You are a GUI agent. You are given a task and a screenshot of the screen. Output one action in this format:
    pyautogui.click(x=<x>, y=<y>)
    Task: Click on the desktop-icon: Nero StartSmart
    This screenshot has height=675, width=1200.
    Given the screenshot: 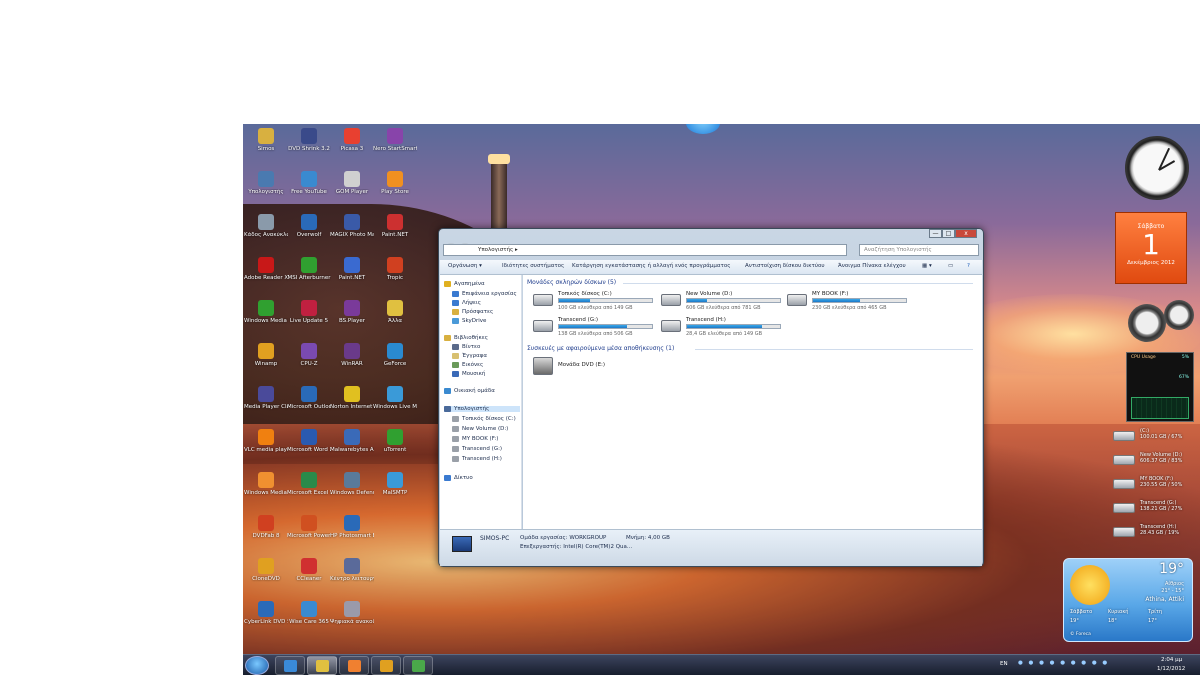 What is the action you would take?
    pyautogui.click(x=395, y=140)
    